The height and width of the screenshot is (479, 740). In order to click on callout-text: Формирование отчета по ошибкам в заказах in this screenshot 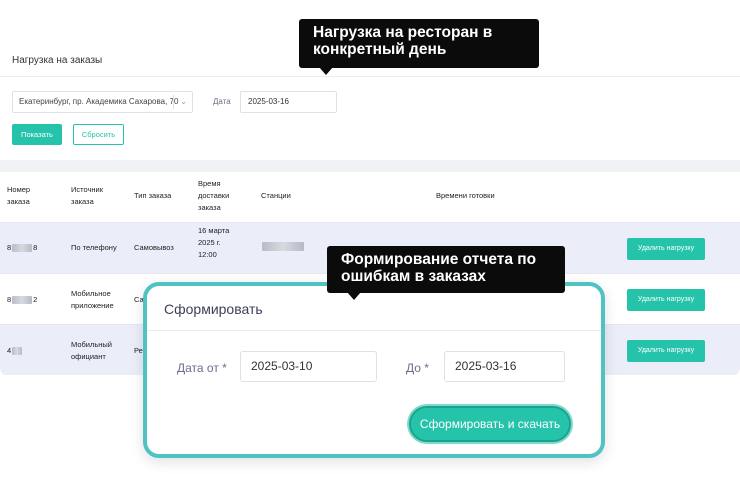, I will do `click(439, 268)`.